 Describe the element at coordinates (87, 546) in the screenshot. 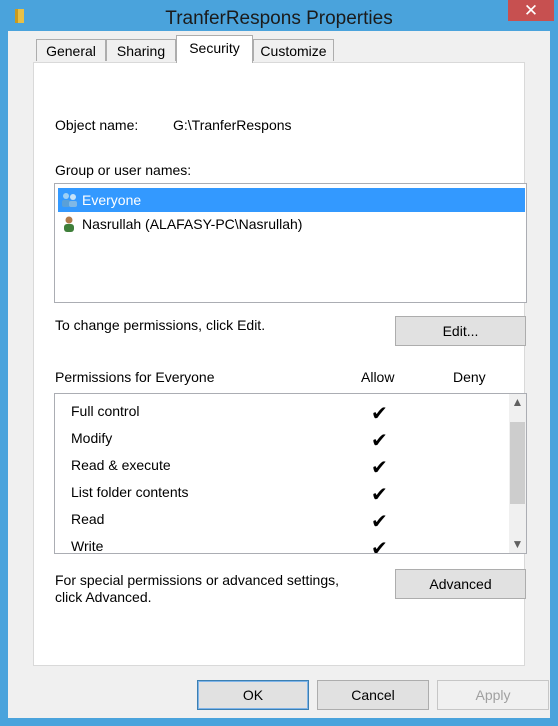

I see `permission-name: Write` at that location.